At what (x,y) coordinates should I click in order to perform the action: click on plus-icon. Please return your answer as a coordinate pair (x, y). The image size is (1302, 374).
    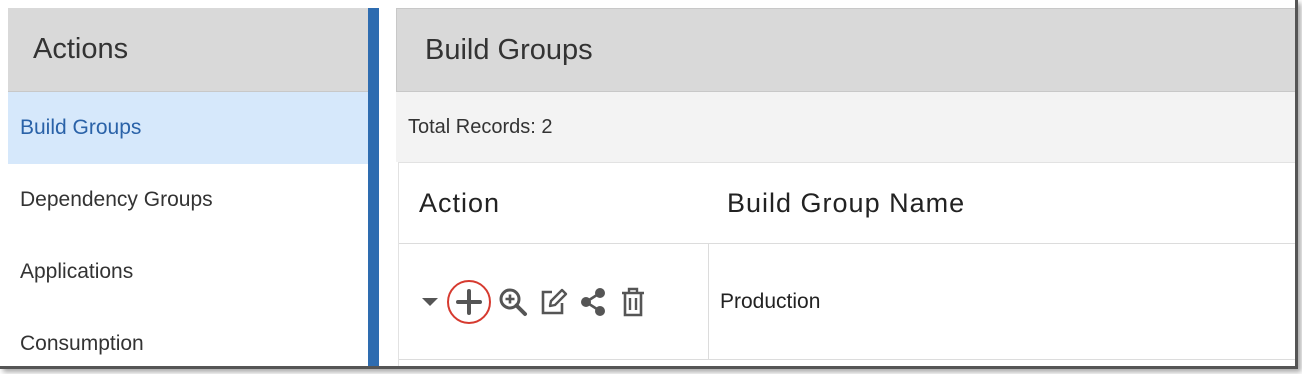
    Looking at the image, I should click on (469, 301).